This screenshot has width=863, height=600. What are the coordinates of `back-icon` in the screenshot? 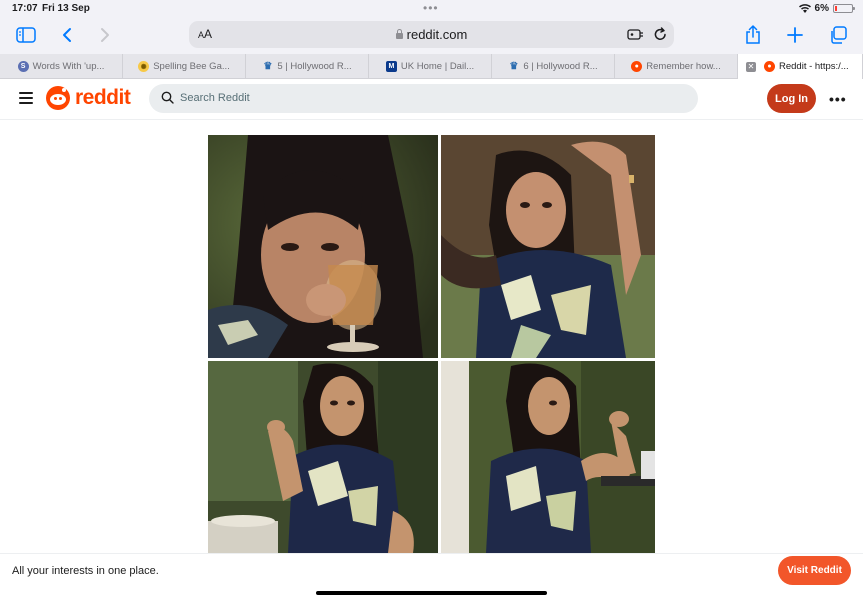 It's located at (67, 35).